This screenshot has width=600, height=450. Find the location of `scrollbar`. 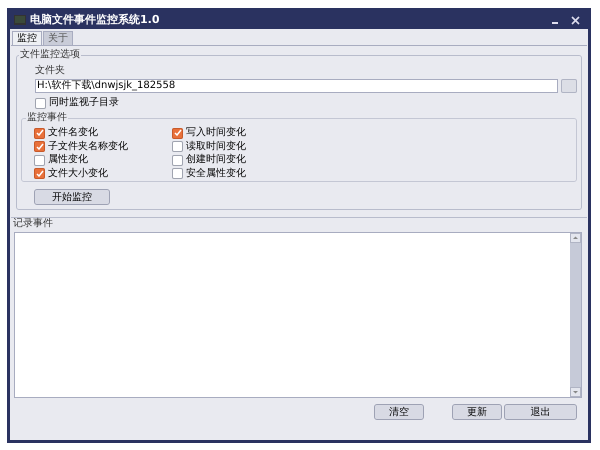

scrollbar is located at coordinates (575, 315).